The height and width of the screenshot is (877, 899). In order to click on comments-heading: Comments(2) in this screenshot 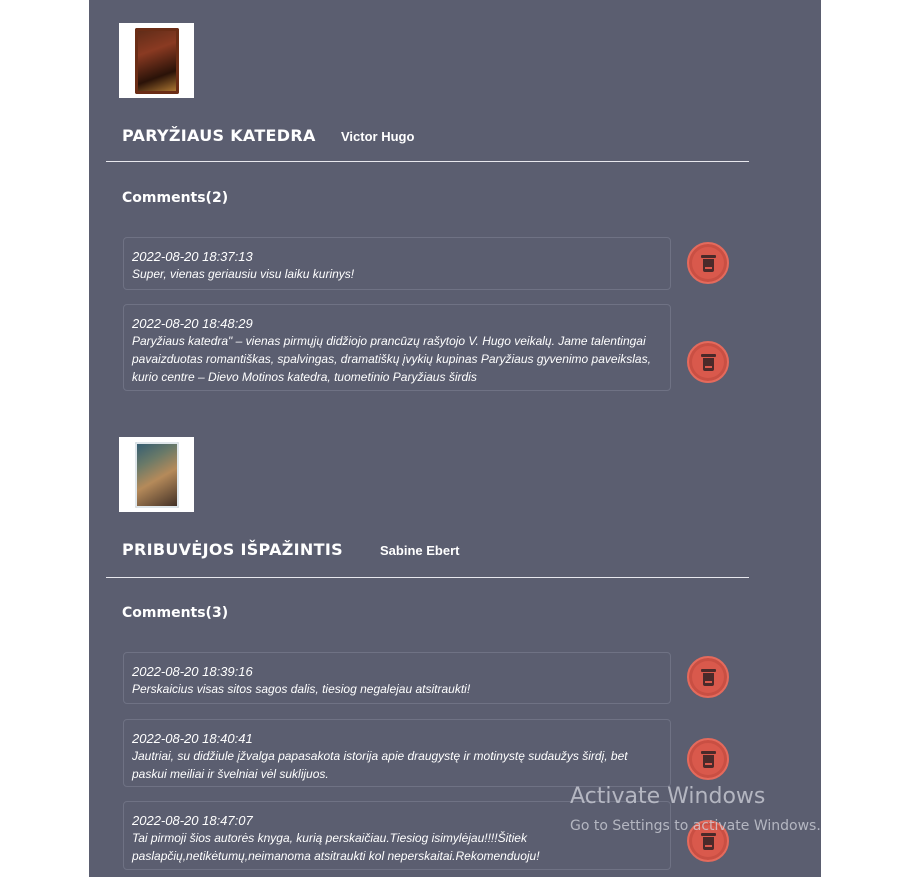, I will do `click(175, 198)`.